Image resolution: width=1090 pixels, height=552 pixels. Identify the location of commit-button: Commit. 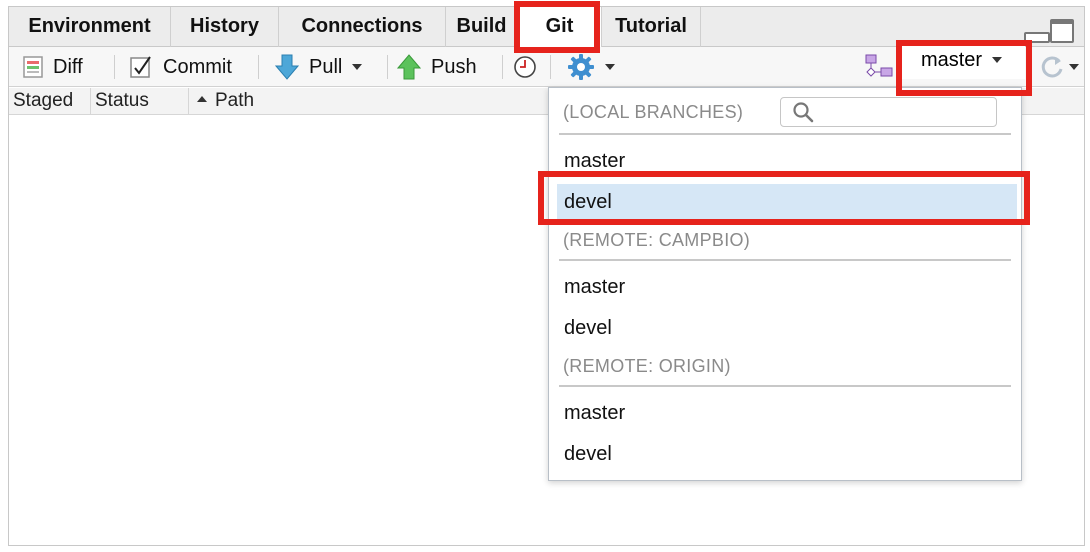
(180, 67).